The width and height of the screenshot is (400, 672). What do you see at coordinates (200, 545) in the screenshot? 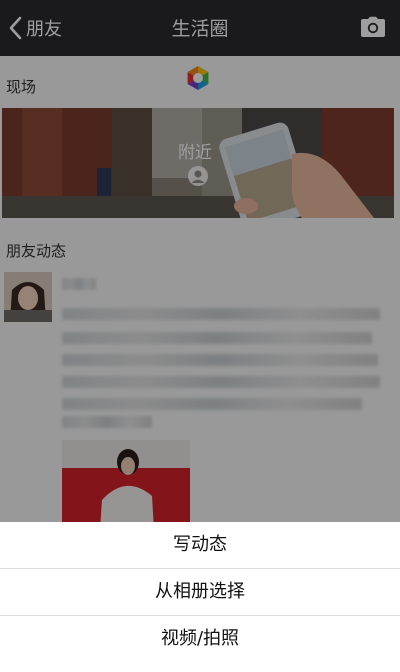
I see `write-post-option: 写动态` at bounding box center [200, 545].